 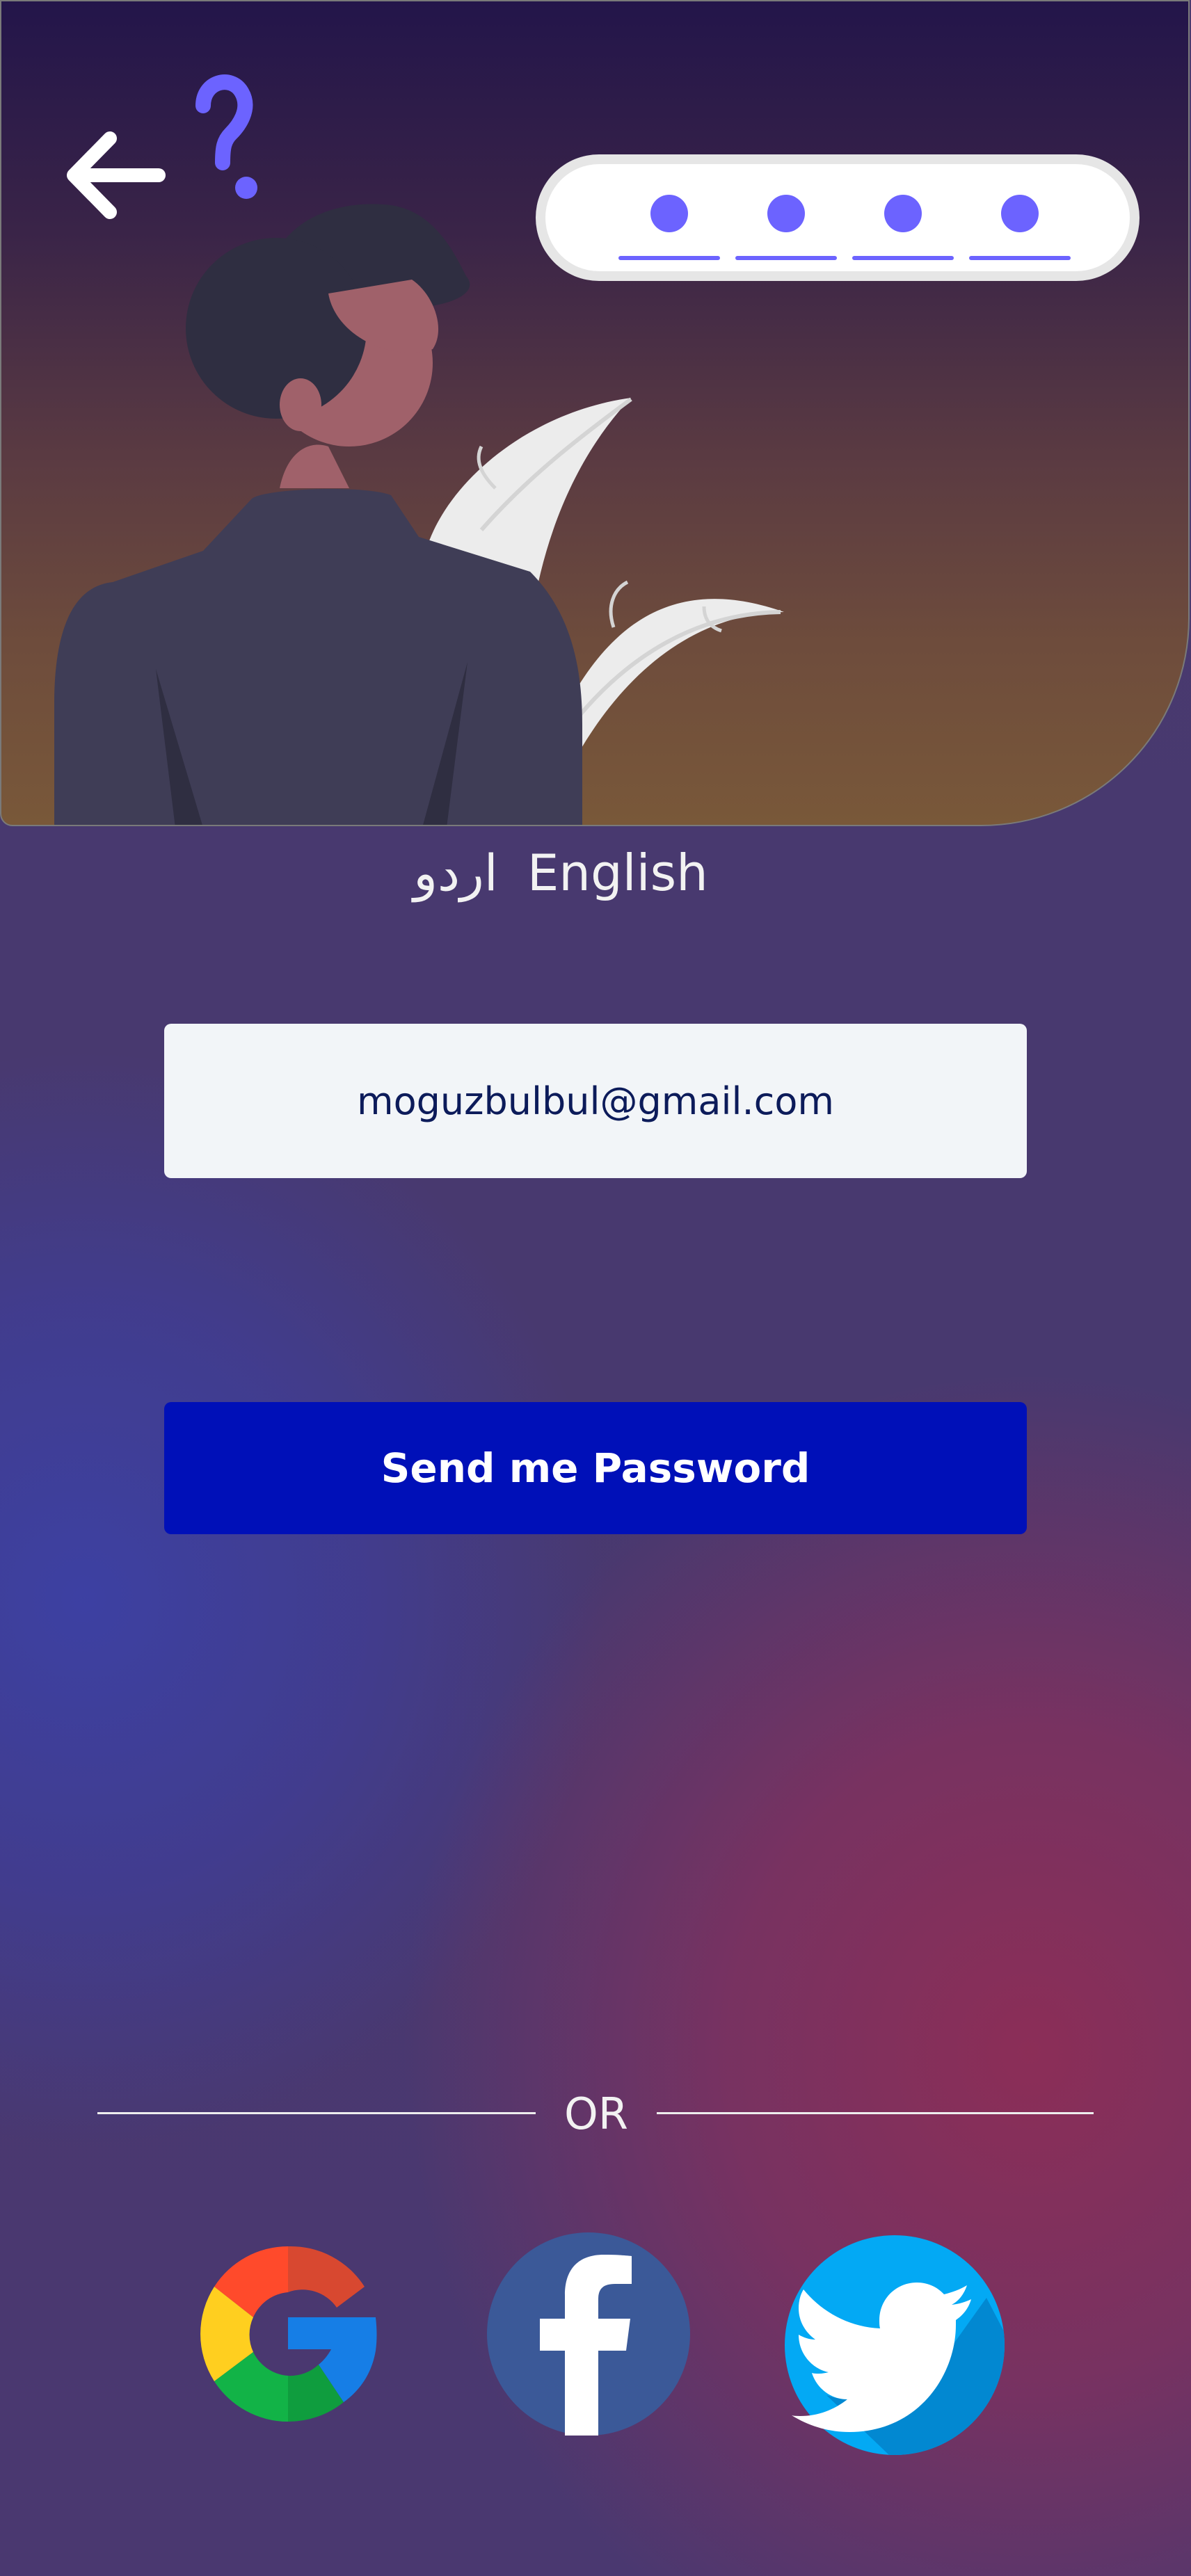 I want to click on divider-line-left, so click(x=316, y=2113).